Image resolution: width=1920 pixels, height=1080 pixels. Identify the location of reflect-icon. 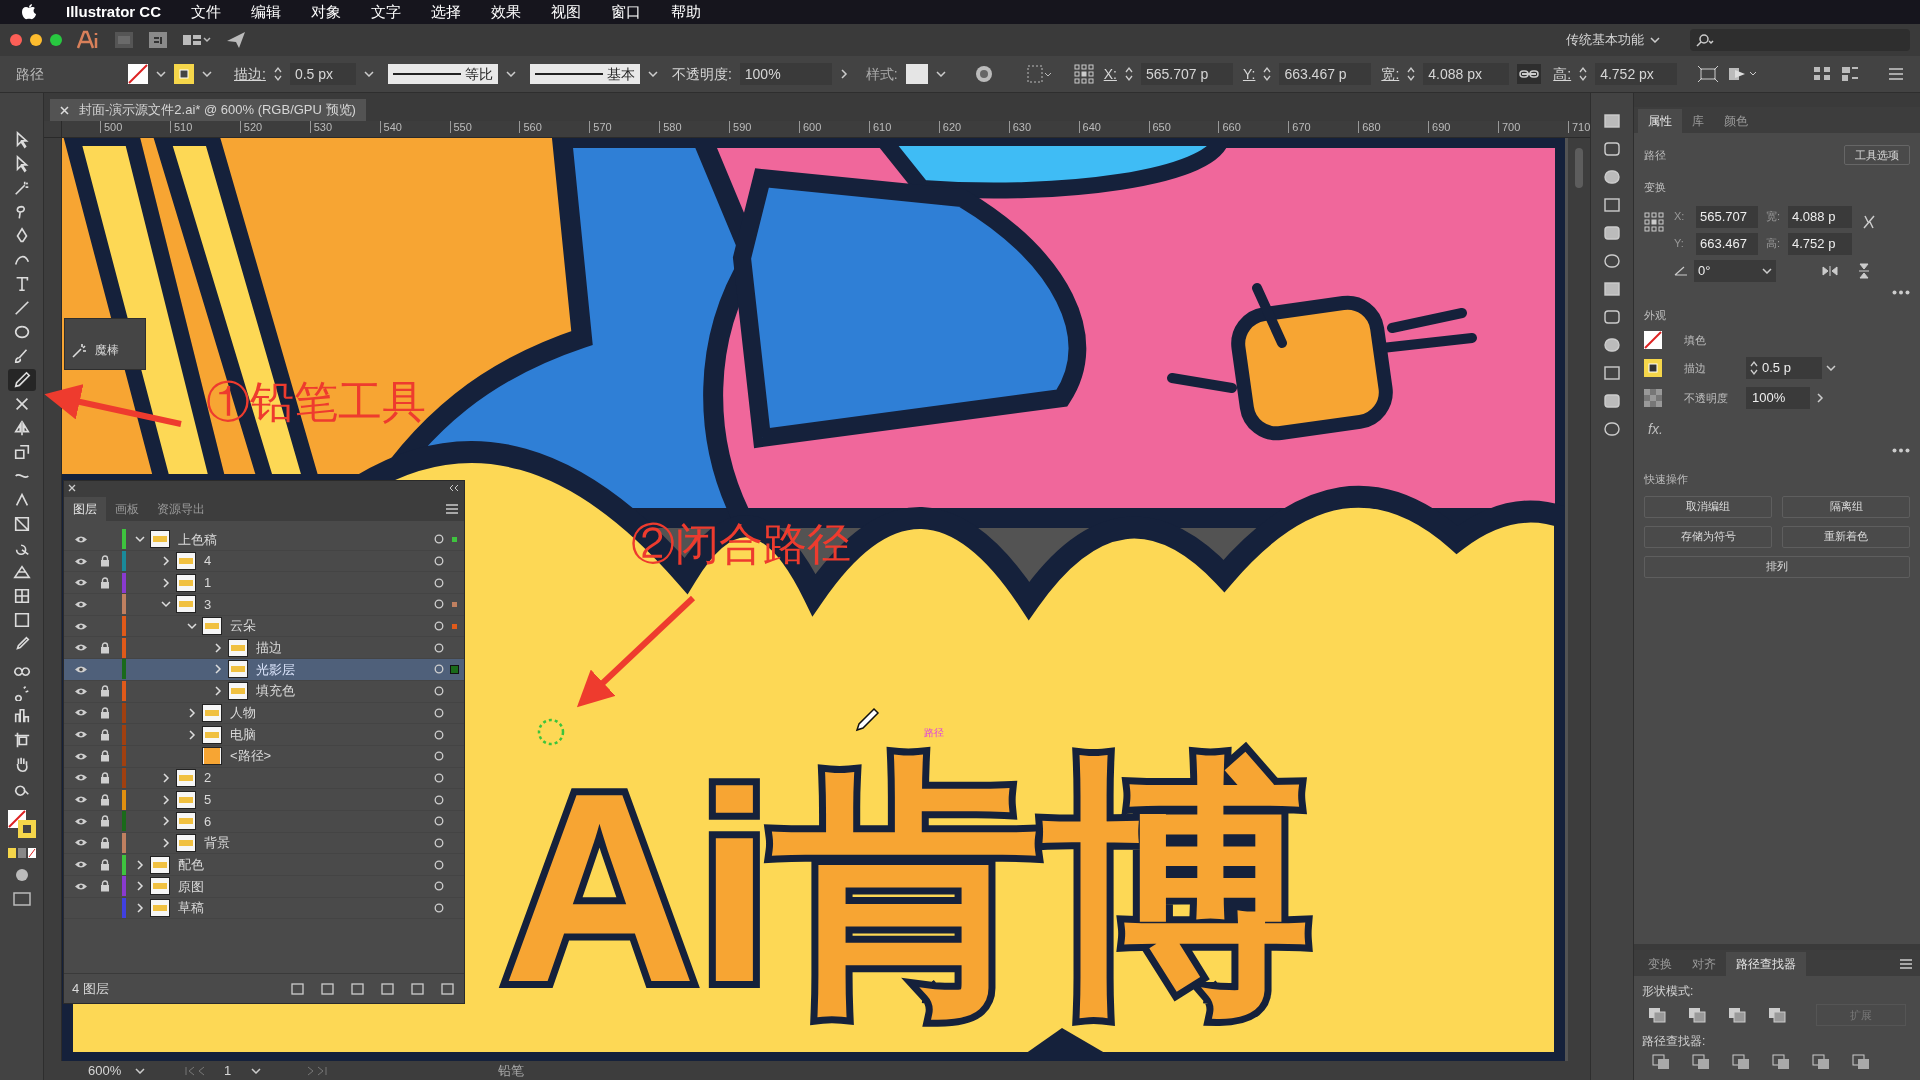
(21, 428).